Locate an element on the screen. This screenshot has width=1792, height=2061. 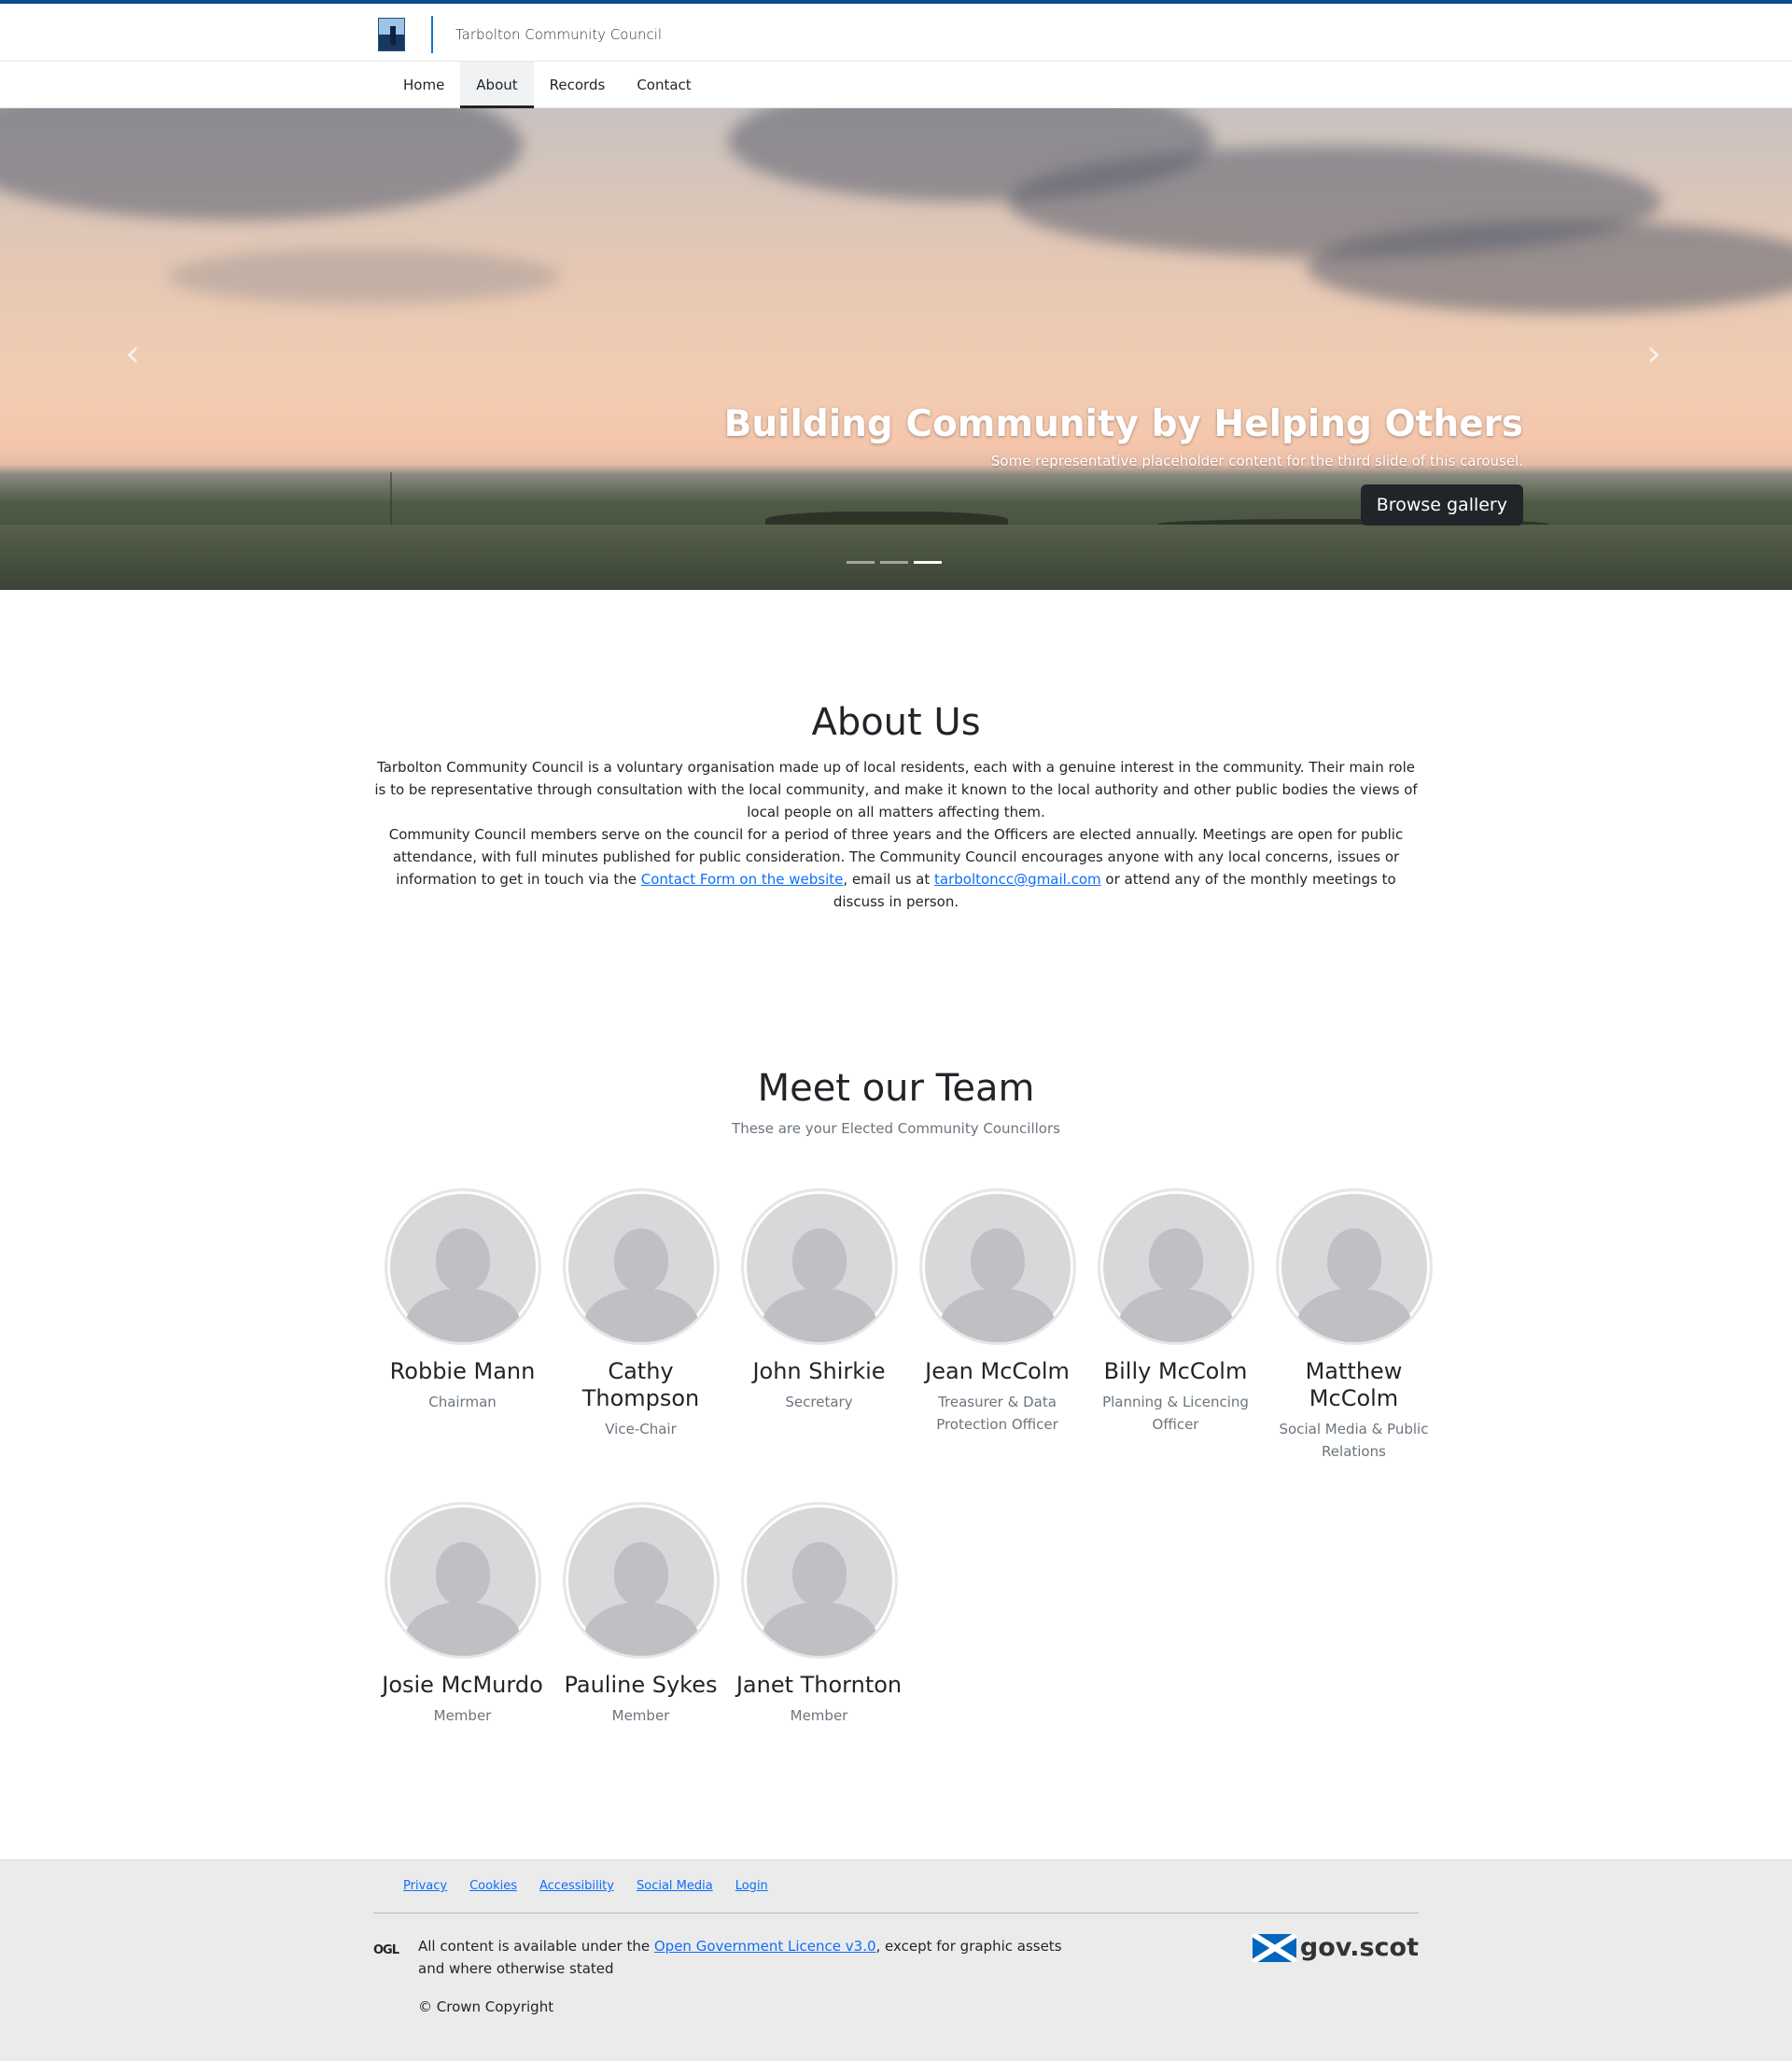
team-member-card: Robbie Mann Chairman is located at coordinates (462, 1345).